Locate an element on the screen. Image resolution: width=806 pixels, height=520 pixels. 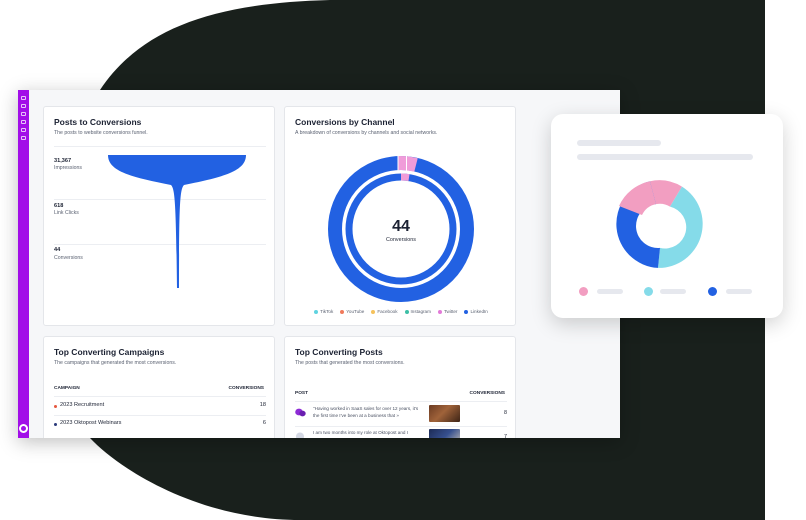
total-conversions-value: 44 is located at coordinates (401, 226).